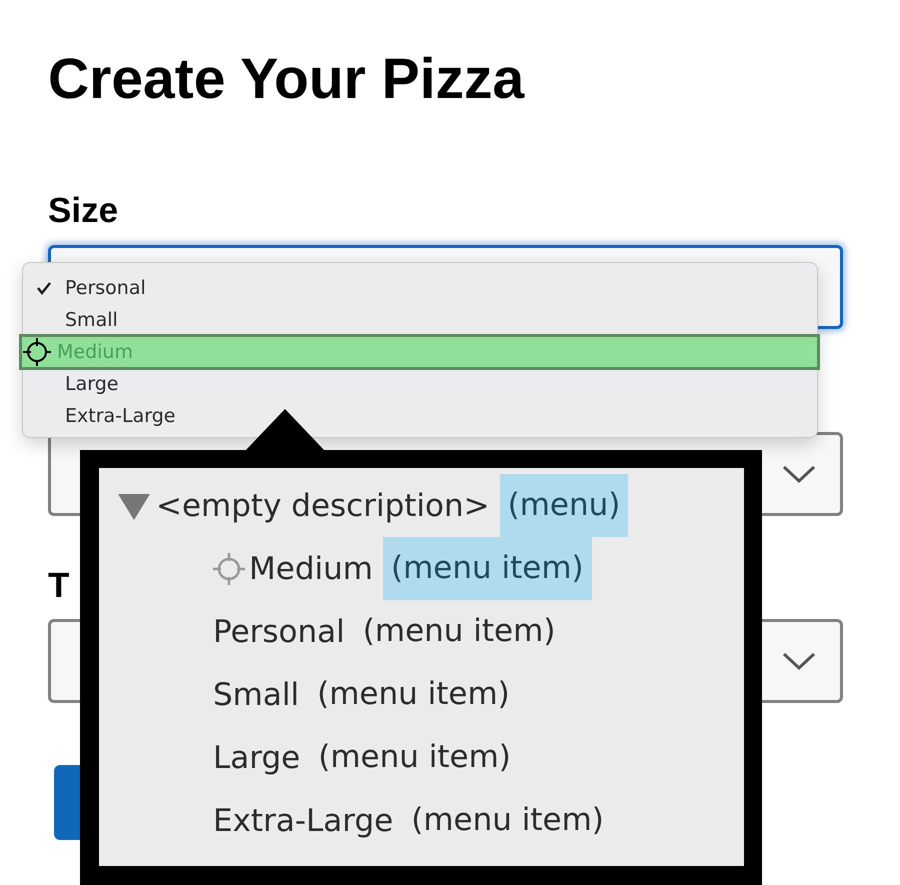 This screenshot has width=900, height=885. I want to click on field-label: Size, so click(83, 211).